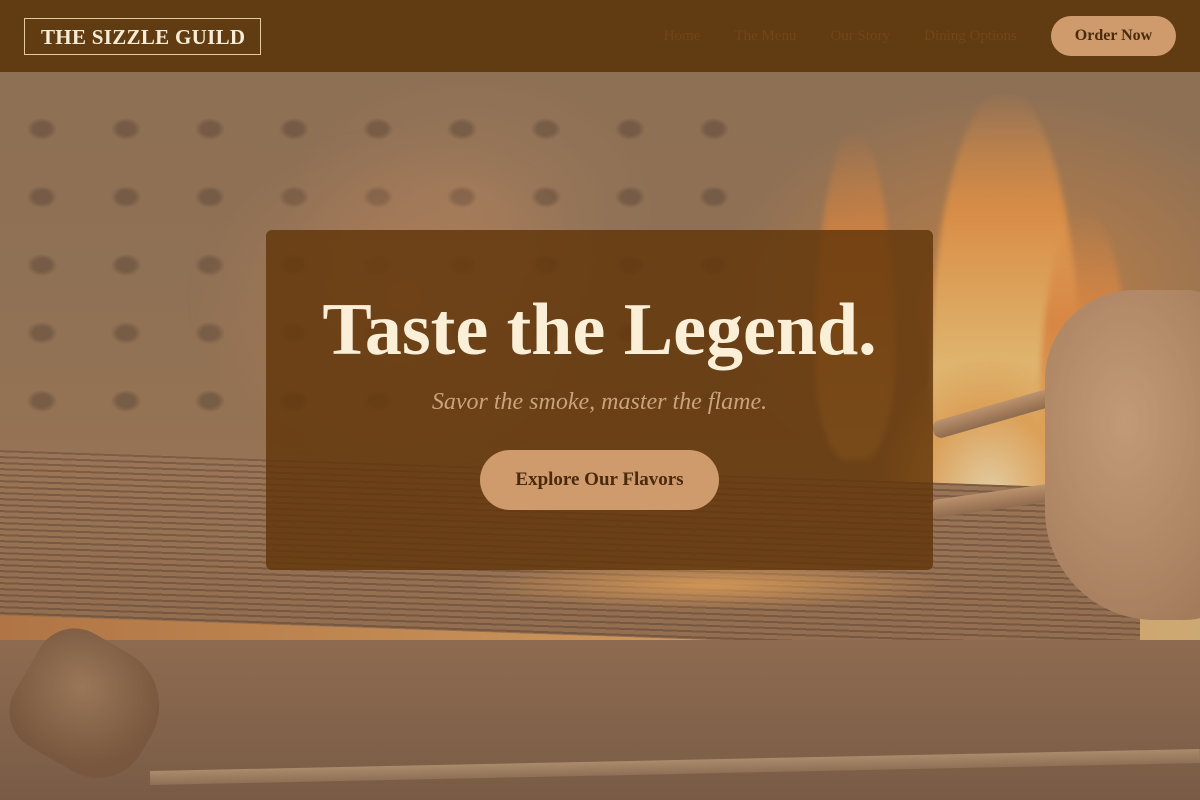 The width and height of the screenshot is (1200, 800). I want to click on nav-link-home: Home, so click(682, 36).